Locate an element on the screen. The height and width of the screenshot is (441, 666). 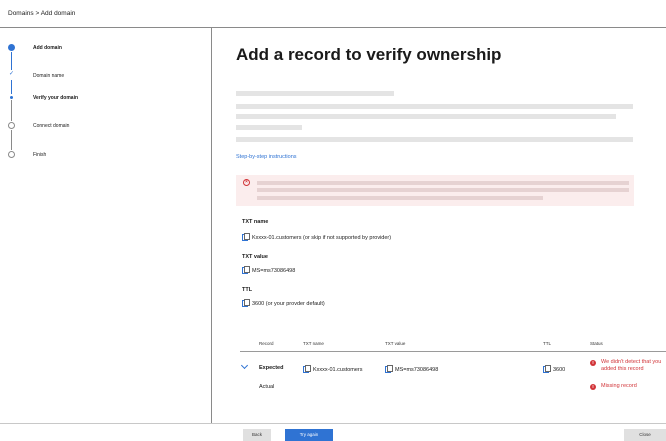
record-type: Expected is located at coordinates (271, 368).